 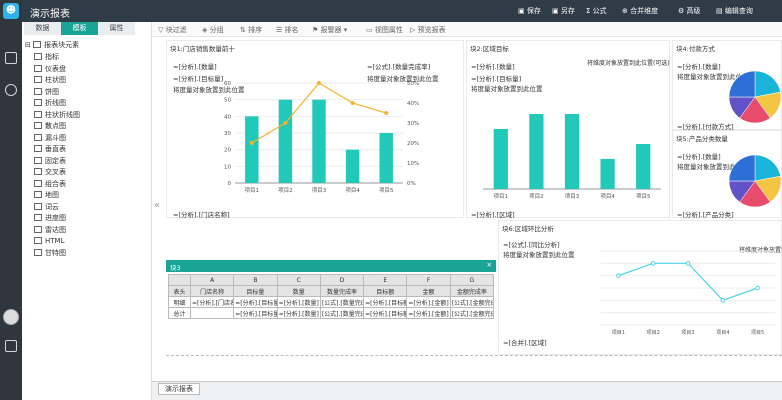 What do you see at coordinates (50, 218) in the screenshot?
I see `tree-item: 进度图` at bounding box center [50, 218].